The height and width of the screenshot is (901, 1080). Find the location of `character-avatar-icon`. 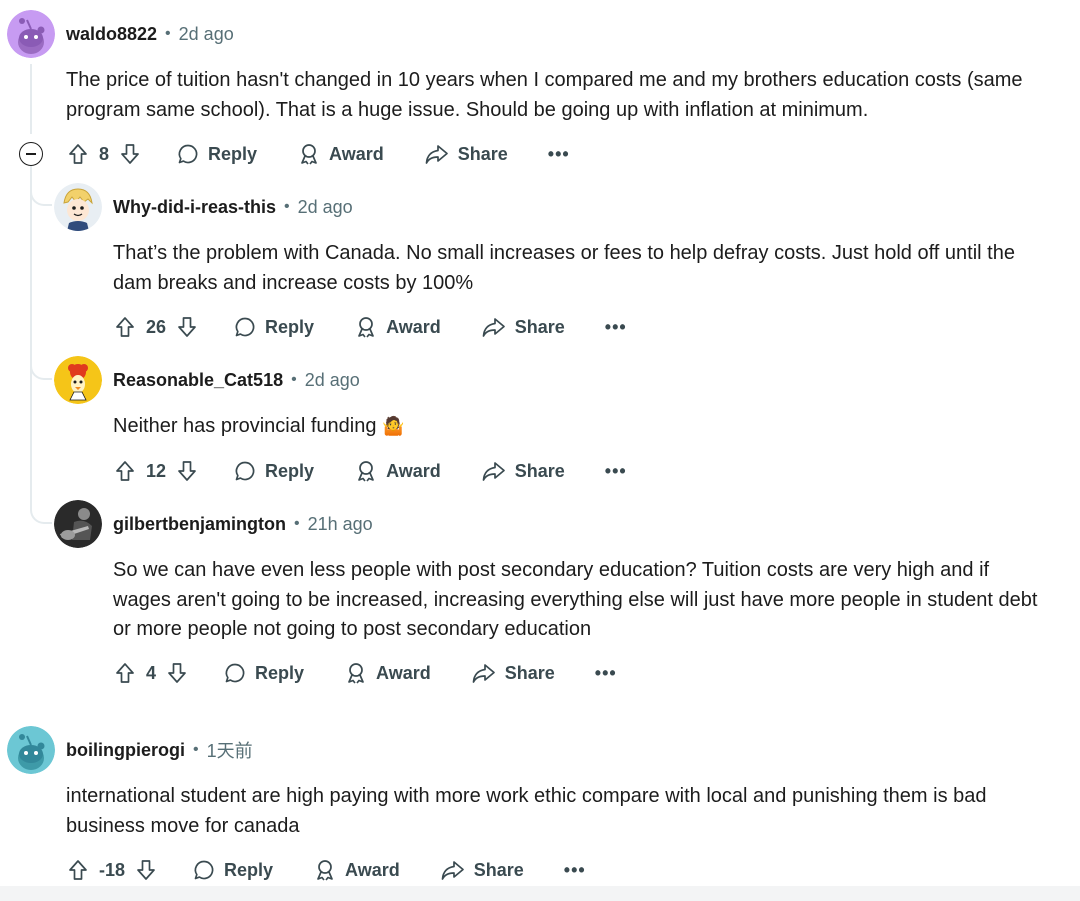

character-avatar-icon is located at coordinates (78, 207).